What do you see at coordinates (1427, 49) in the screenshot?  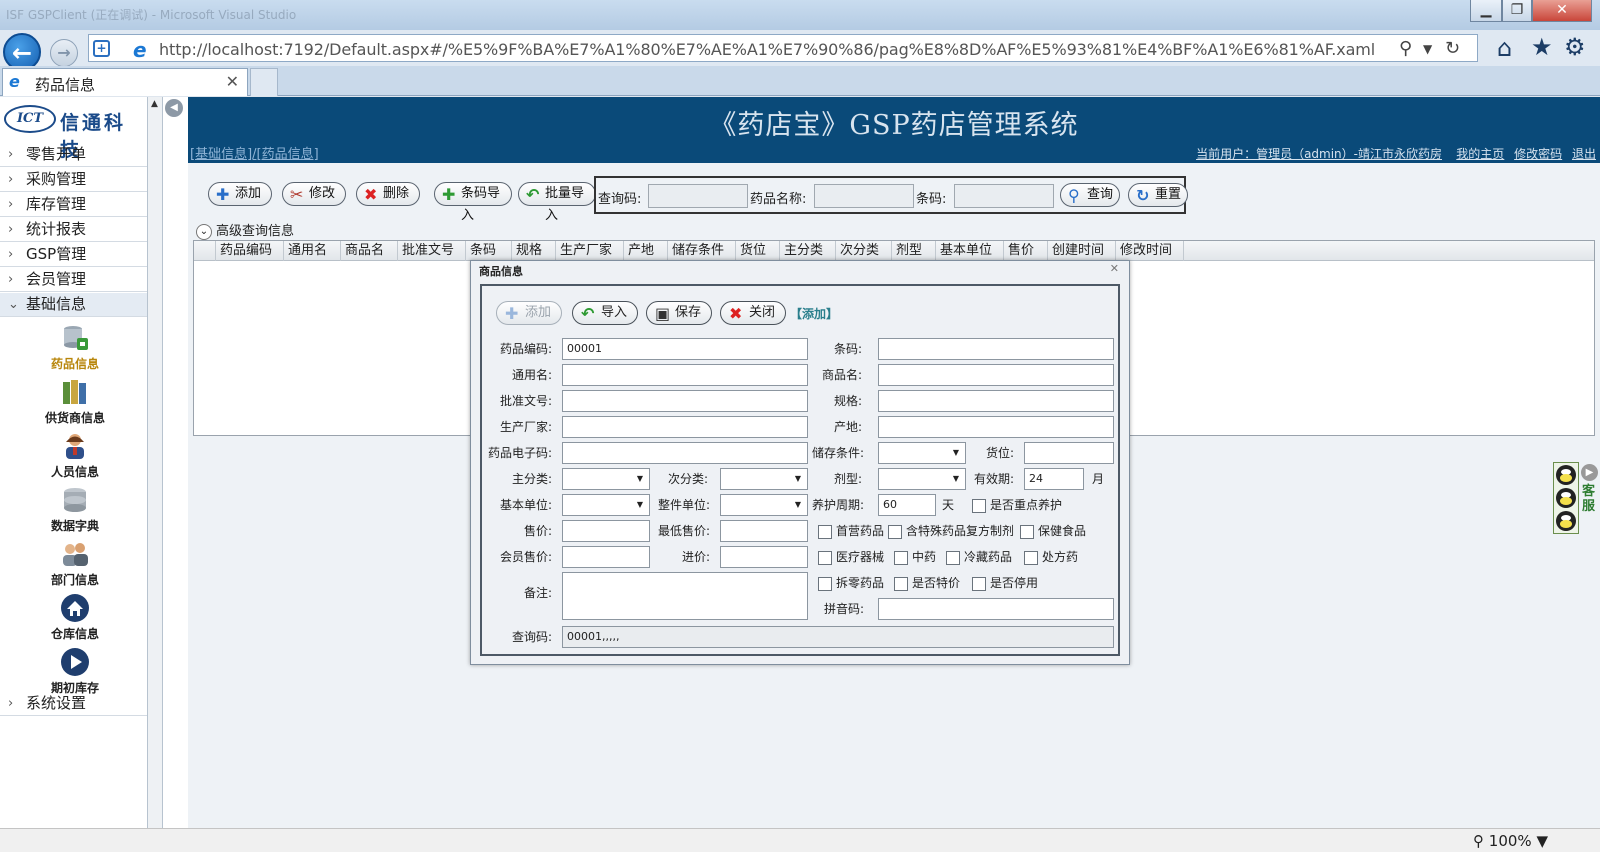 I see `dropdown-icon: ▼` at bounding box center [1427, 49].